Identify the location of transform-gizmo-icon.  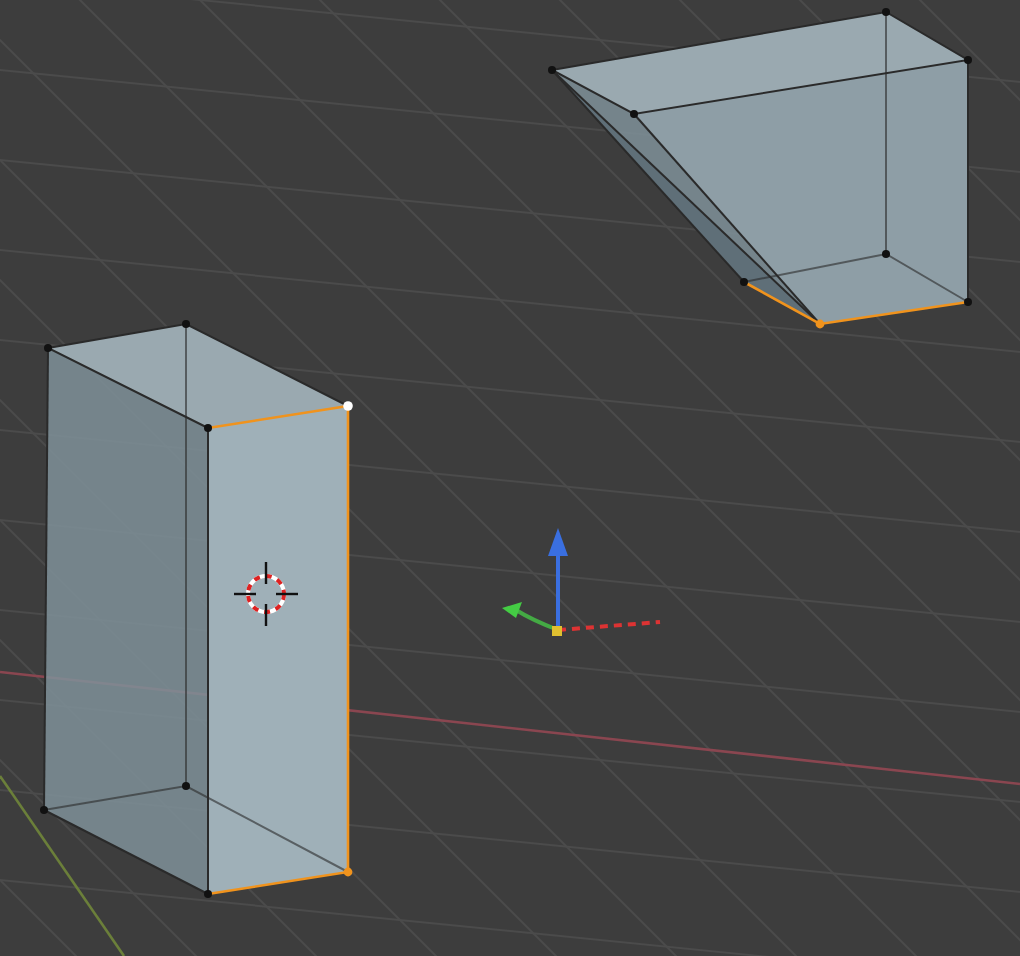
(581, 582).